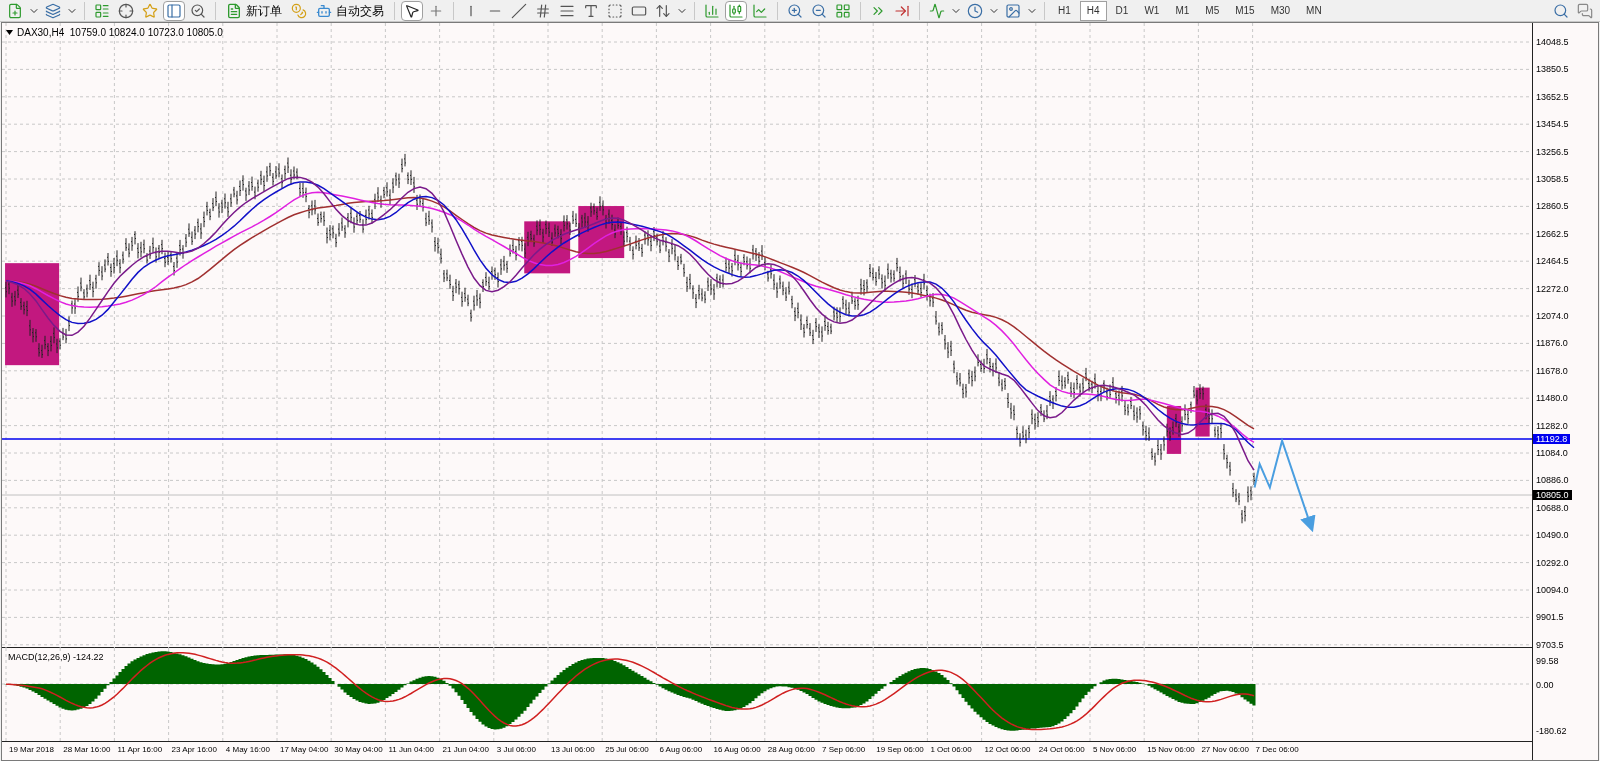 The width and height of the screenshot is (1600, 761). I want to click on symbol-quote: DAX30,H4 10759.0 10824.0 10723.0 10805.0, so click(120, 33).